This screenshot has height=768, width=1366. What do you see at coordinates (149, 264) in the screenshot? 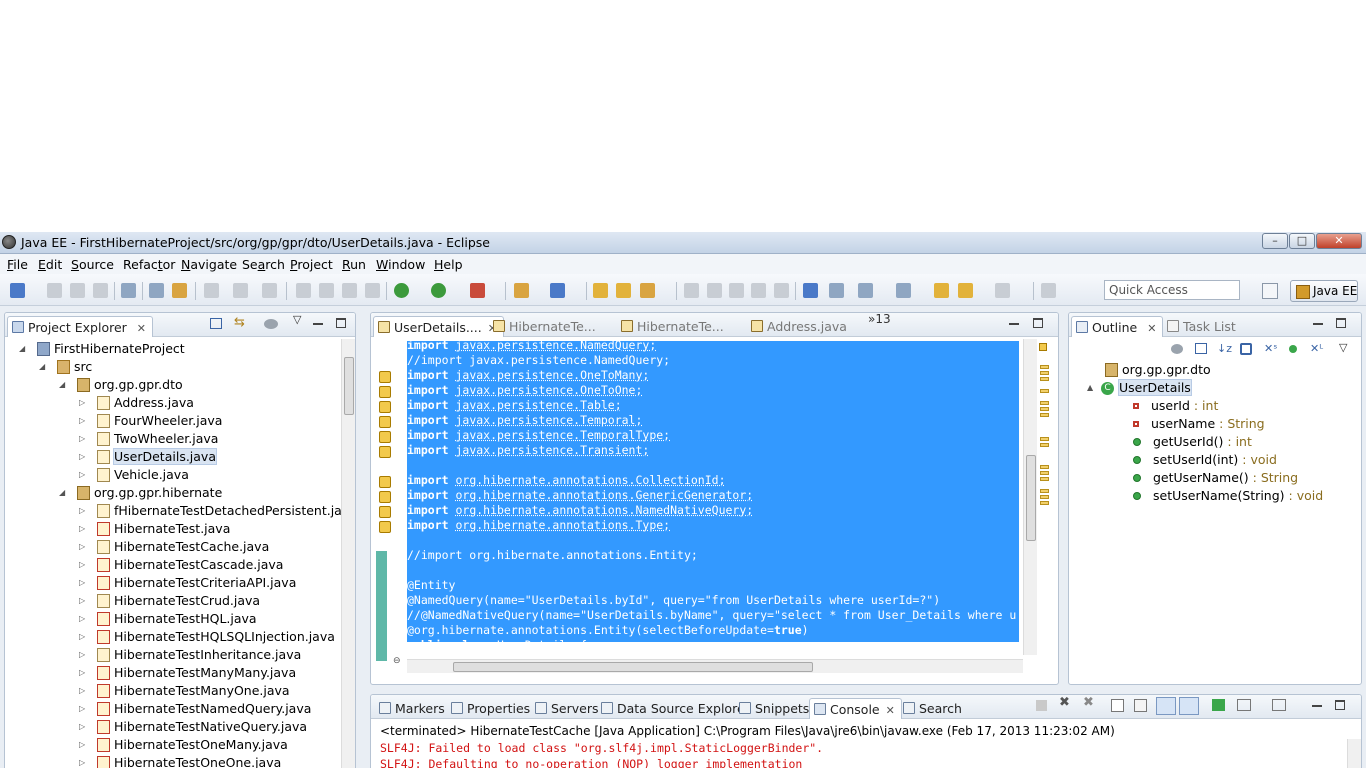
I see `menu-item: Refactor` at bounding box center [149, 264].